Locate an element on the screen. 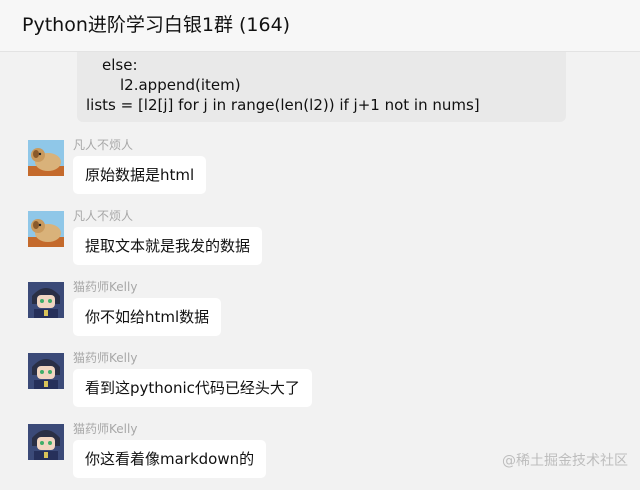  message-bubble: 看到这pythonic代码已经头大了 is located at coordinates (192, 388).